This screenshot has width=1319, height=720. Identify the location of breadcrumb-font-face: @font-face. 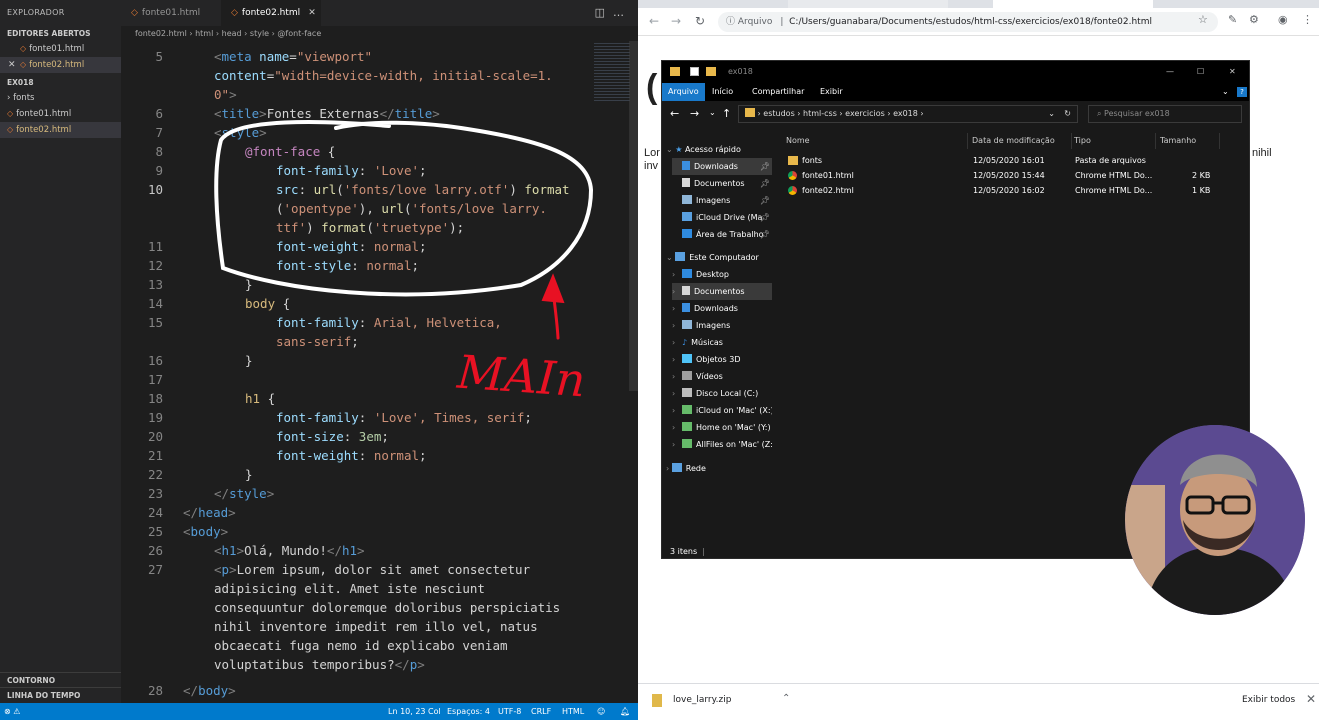
(299, 33).